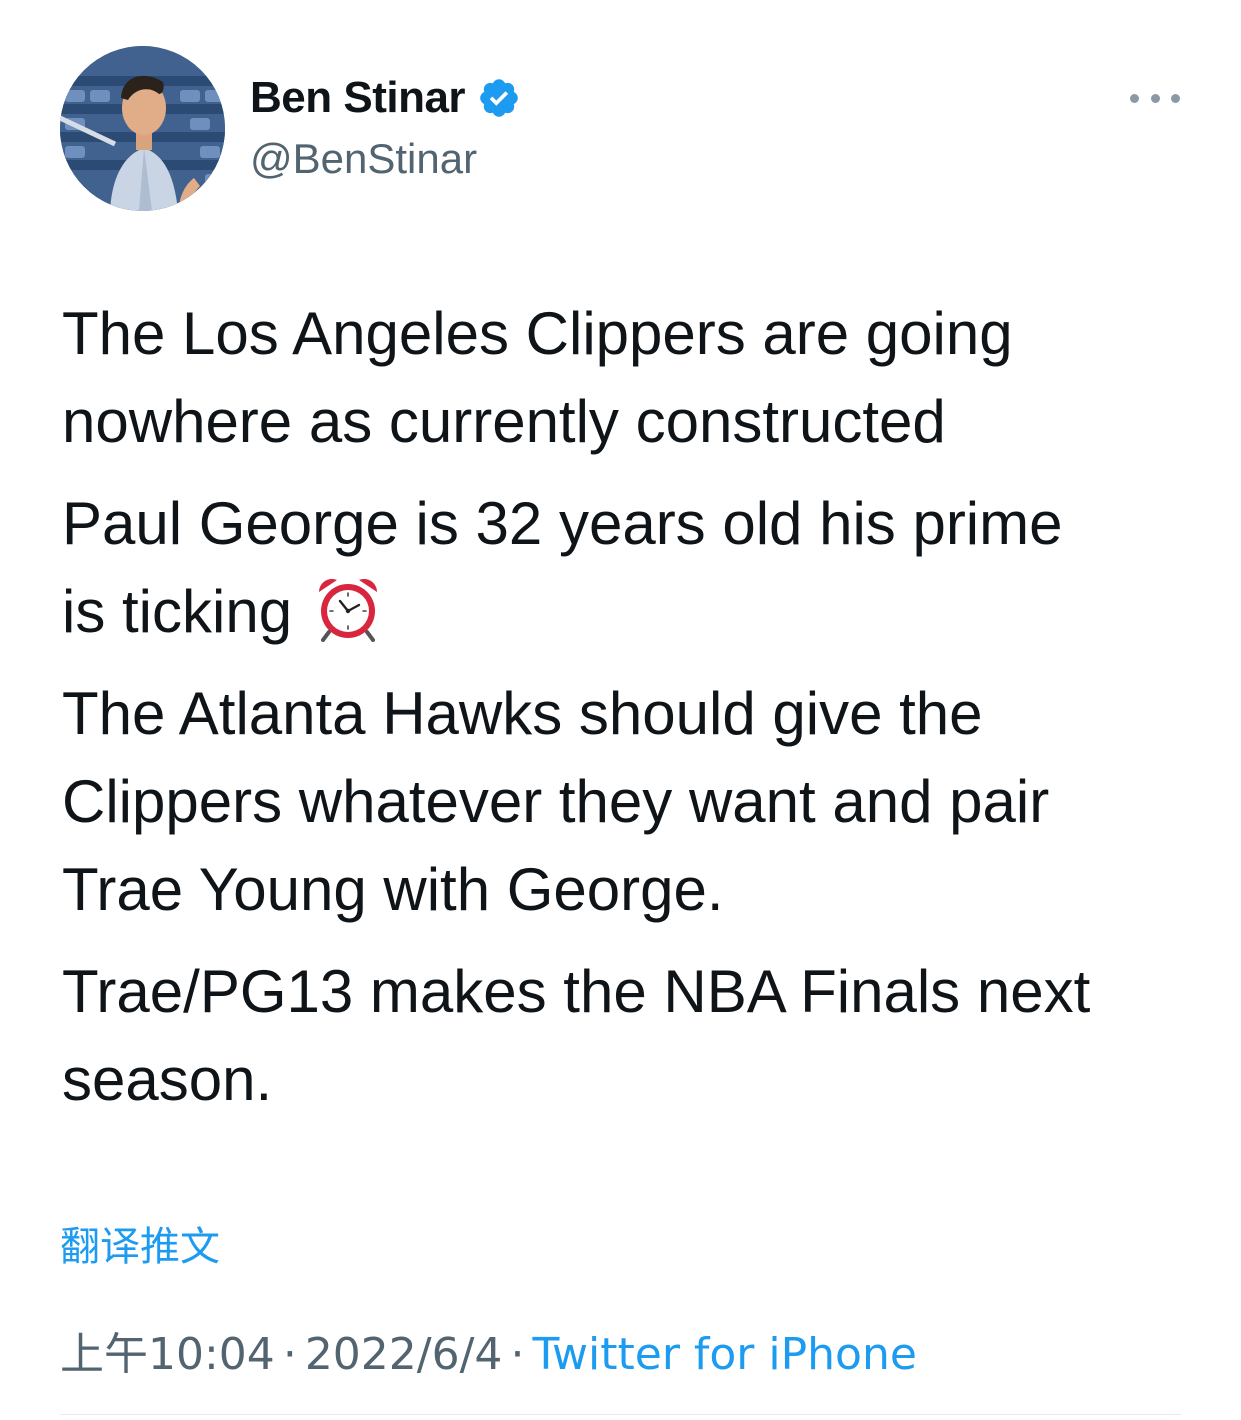  Describe the element at coordinates (347, 610) in the screenshot. I see `alarm-clock-icon` at that location.